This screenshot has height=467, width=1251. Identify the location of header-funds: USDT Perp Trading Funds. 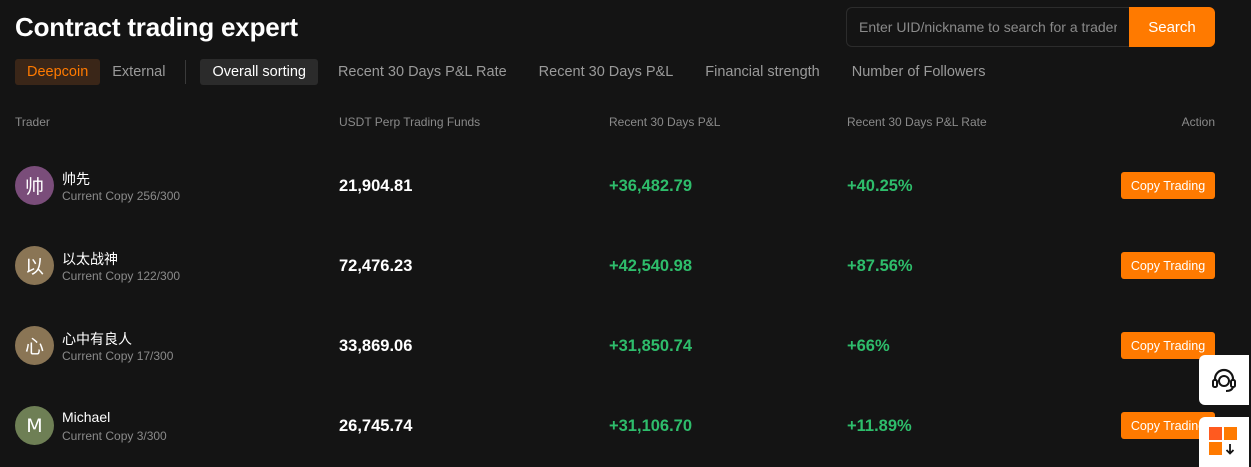
(410, 122).